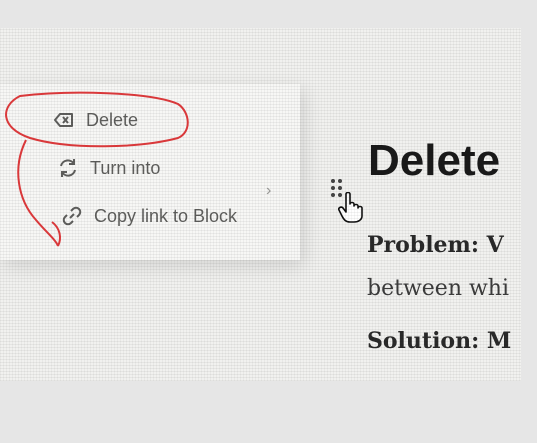 The width and height of the screenshot is (537, 443). Describe the element at coordinates (435, 245) in the screenshot. I see `problem-label: Problem: V` at that location.